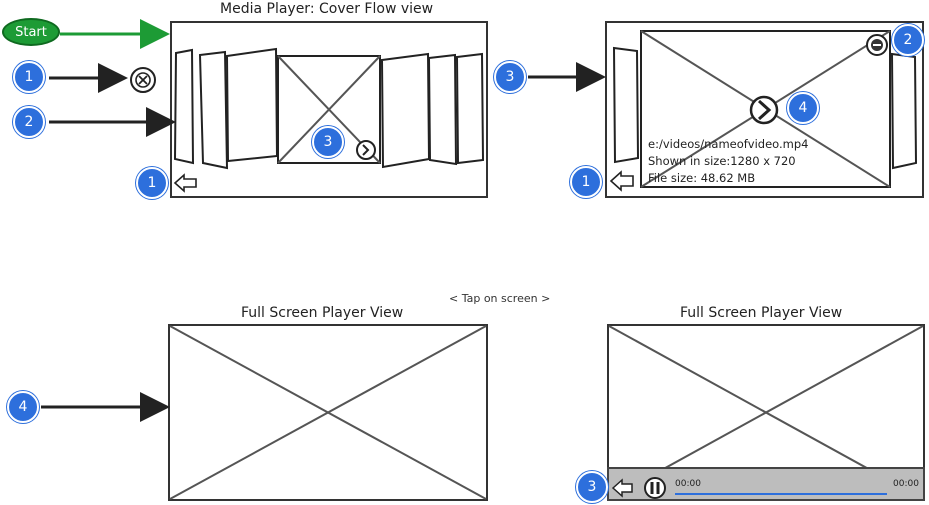 The width and height of the screenshot is (929, 505). I want to click on back-arrow-icon-detail, so click(621, 181).